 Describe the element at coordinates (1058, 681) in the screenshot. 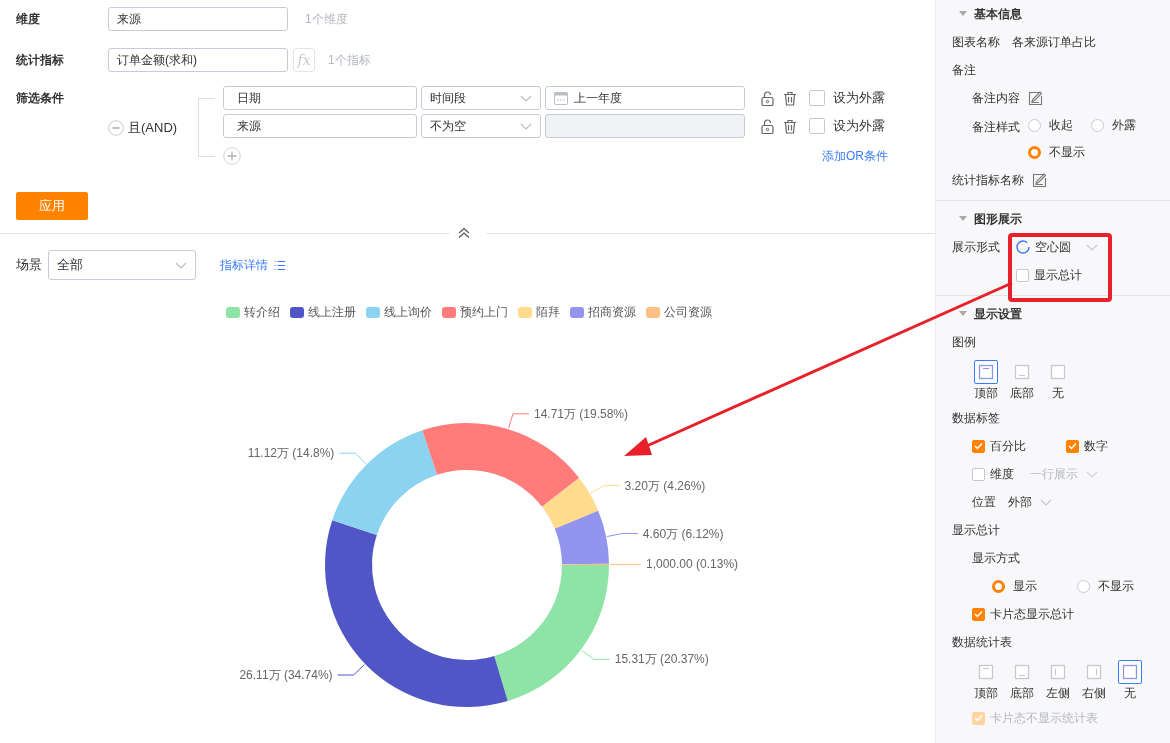

I see `layout-option: 左侧` at that location.